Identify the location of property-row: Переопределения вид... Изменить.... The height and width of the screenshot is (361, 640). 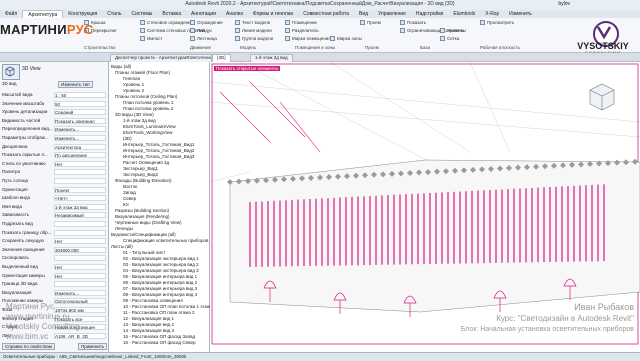
(54, 129).